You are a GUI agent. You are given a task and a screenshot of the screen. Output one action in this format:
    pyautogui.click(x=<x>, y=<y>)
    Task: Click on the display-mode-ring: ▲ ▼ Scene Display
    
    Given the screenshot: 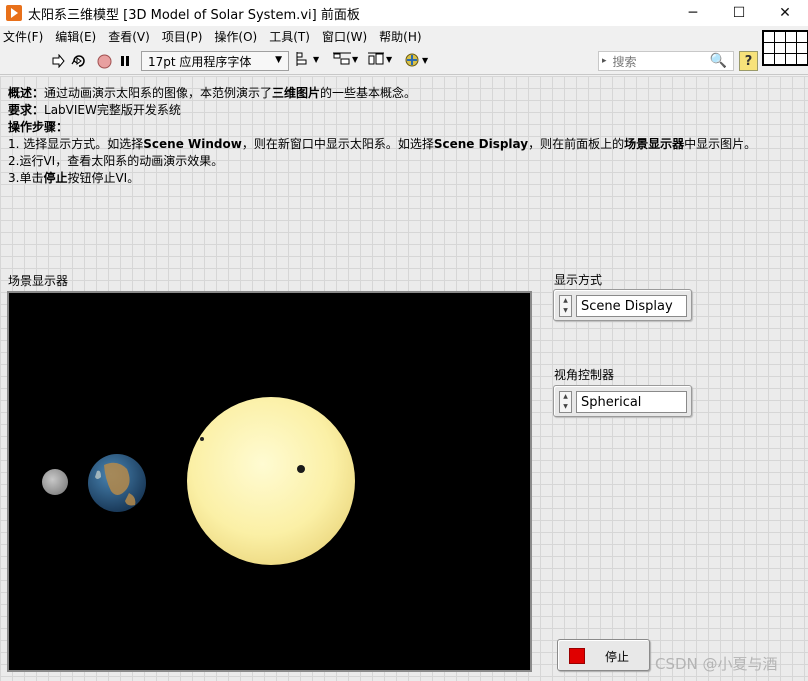 What is the action you would take?
    pyautogui.click(x=622, y=305)
    